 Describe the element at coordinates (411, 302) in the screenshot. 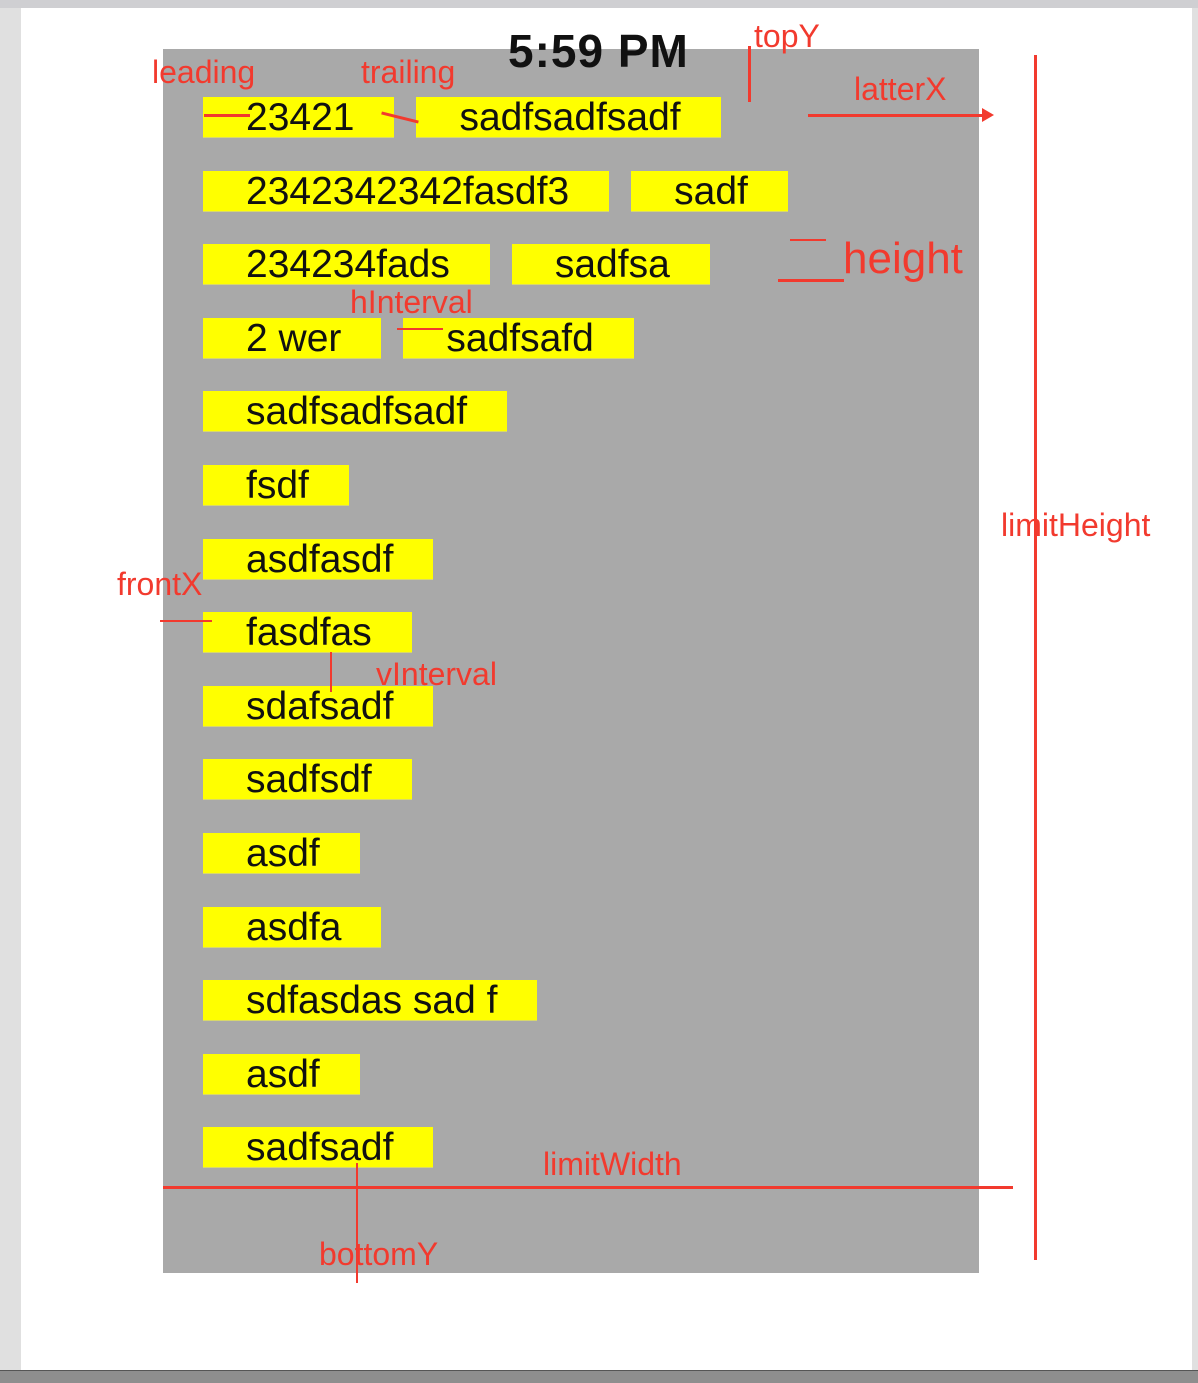

I see `label-hInterval: hInterval` at that location.